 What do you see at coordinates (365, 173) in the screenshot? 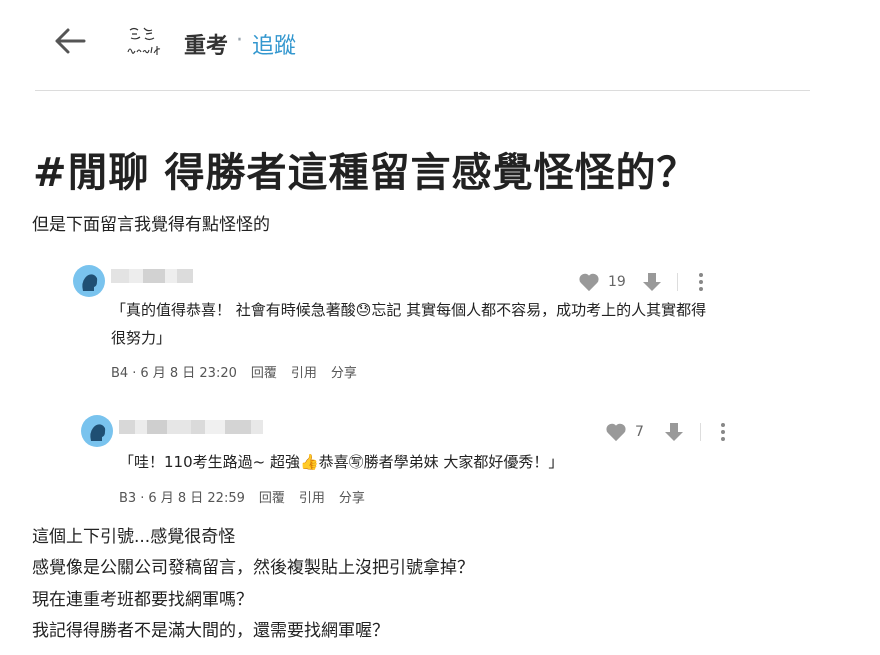
I see `post-title: #閒聊 得勝者這種留言感覺怪怪的？` at bounding box center [365, 173].